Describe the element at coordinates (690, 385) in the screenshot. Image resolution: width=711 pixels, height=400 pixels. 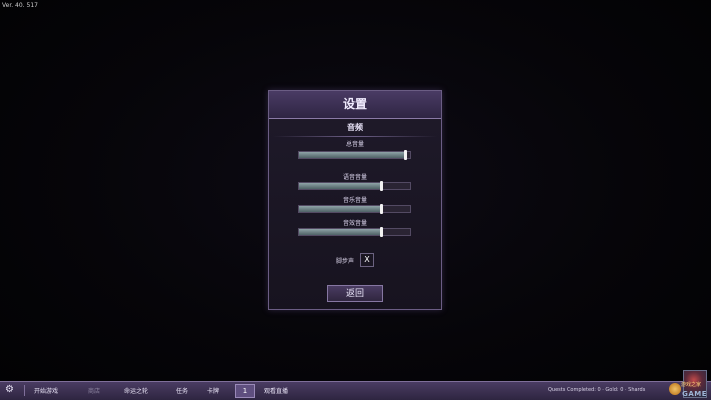
I see `watermark-cn: 游戏之家` at that location.